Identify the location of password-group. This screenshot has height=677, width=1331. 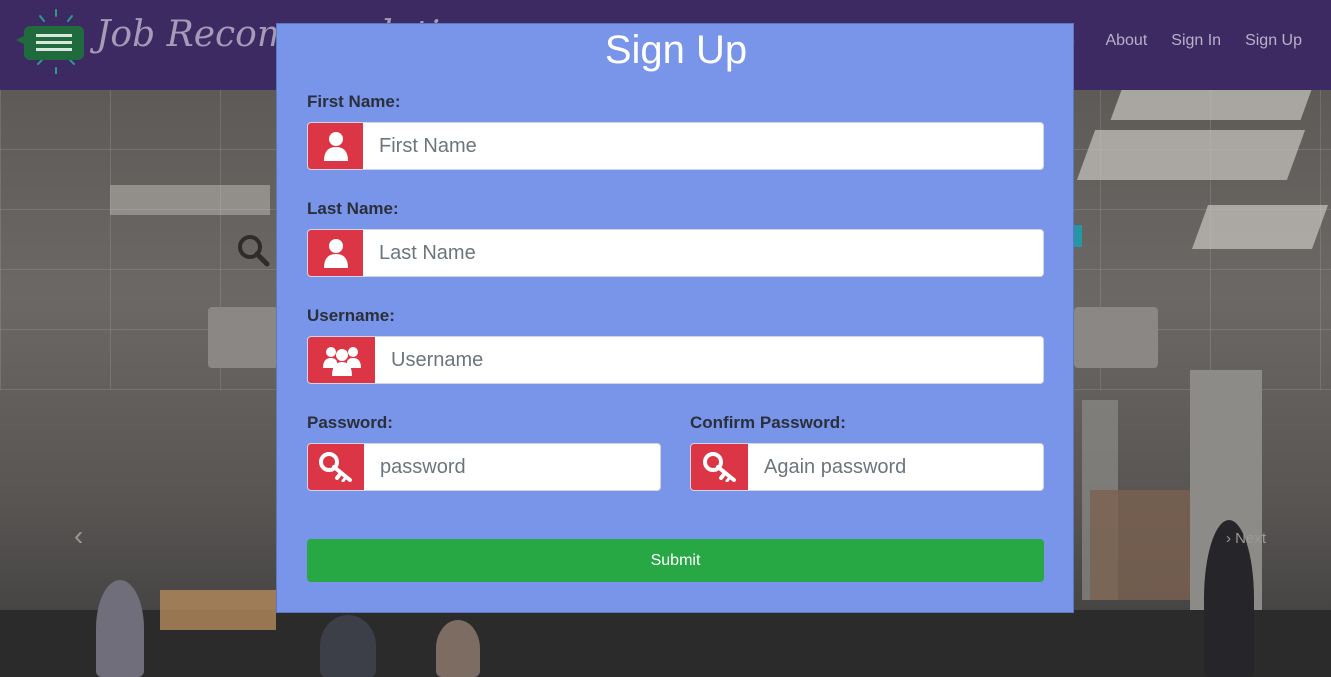
(484, 467).